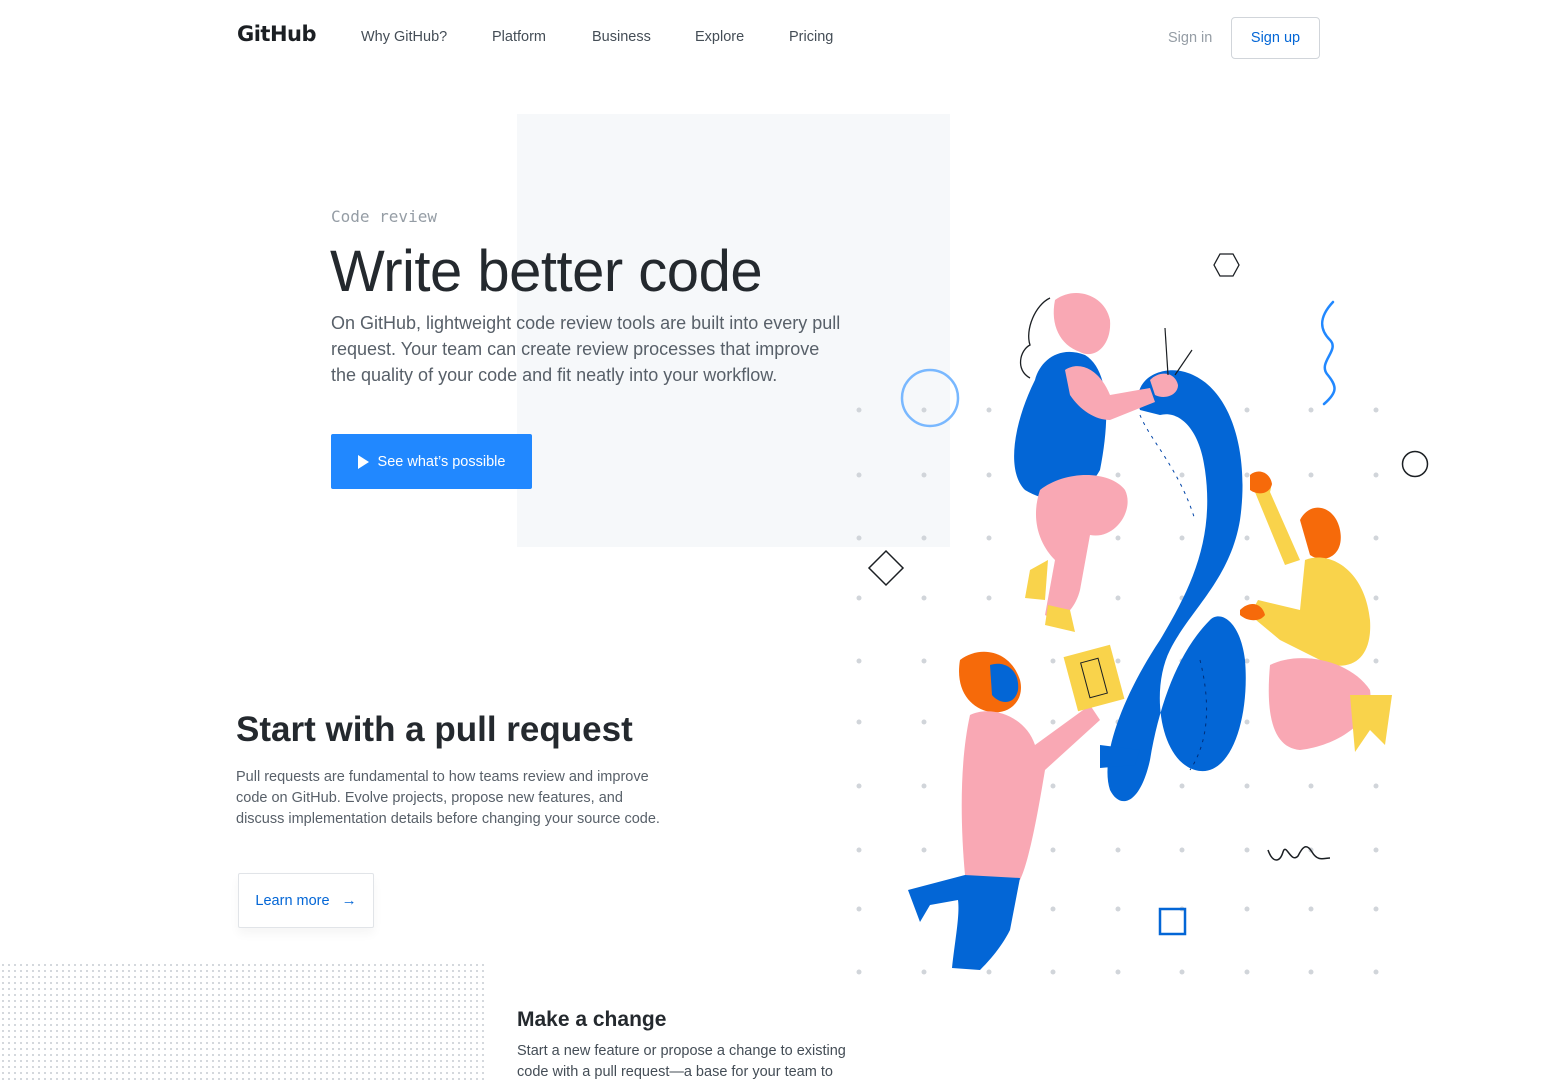 This screenshot has height=1080, width=1558. Describe the element at coordinates (519, 37) in the screenshot. I see `nav-platform: Platform` at that location.